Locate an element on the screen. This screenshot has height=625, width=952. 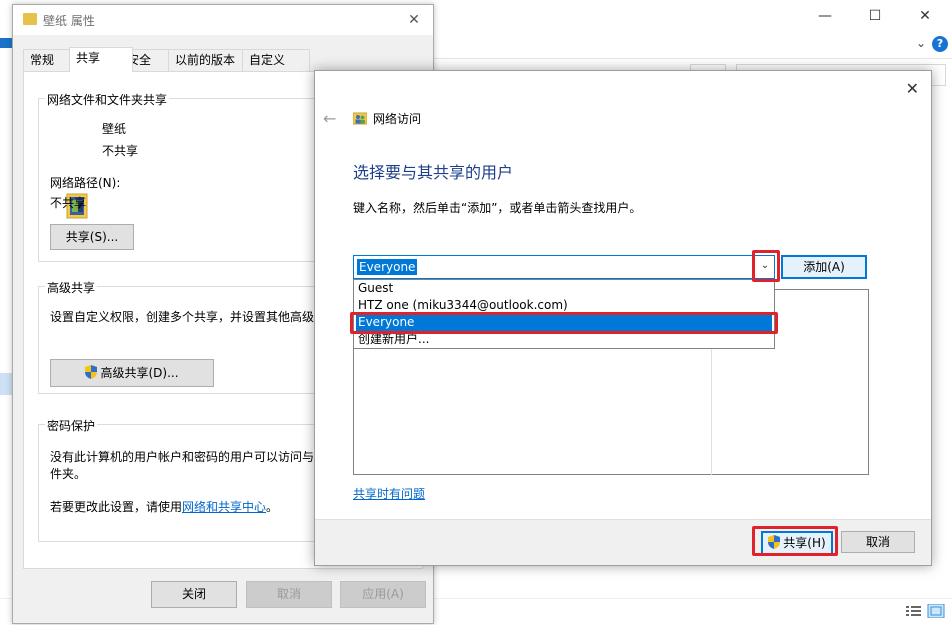
wizard-instruction: 键入名称，然后单击“添加”，或者单击箭头查找用户。 is located at coordinates (497, 208).